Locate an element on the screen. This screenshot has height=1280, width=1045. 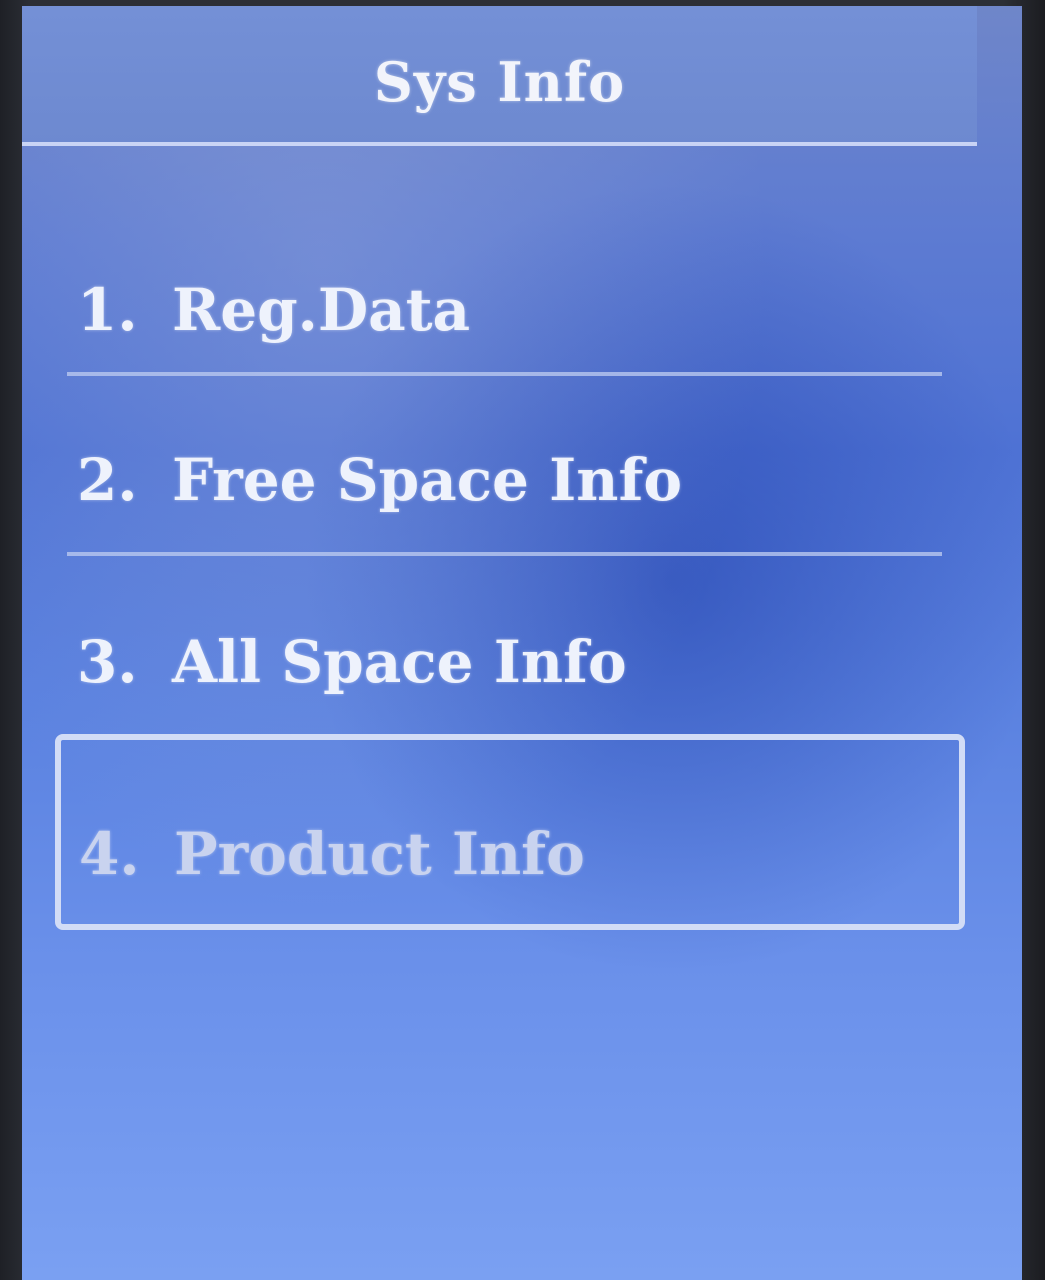
title-bar: Sys Info is located at coordinates (499, 75).